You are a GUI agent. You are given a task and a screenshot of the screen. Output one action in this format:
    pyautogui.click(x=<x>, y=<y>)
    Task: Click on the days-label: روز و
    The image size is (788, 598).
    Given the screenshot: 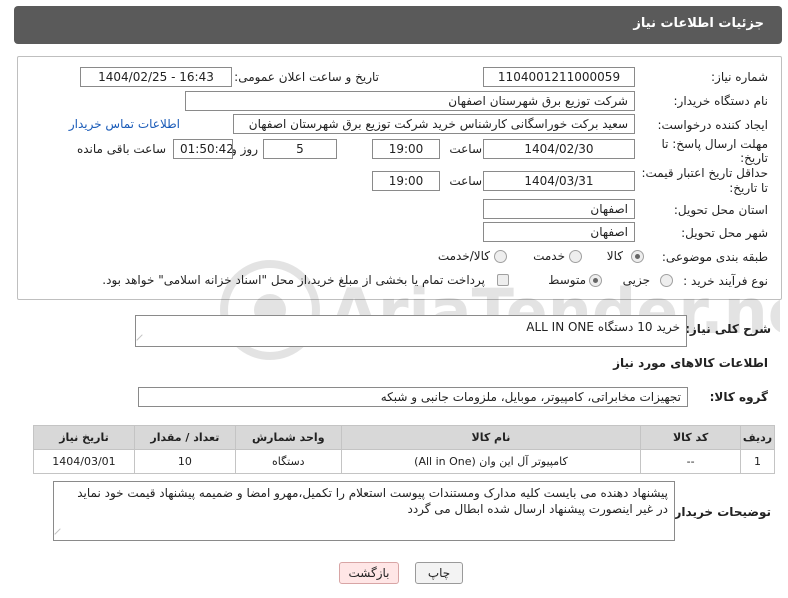 What is the action you would take?
    pyautogui.click(x=244, y=149)
    